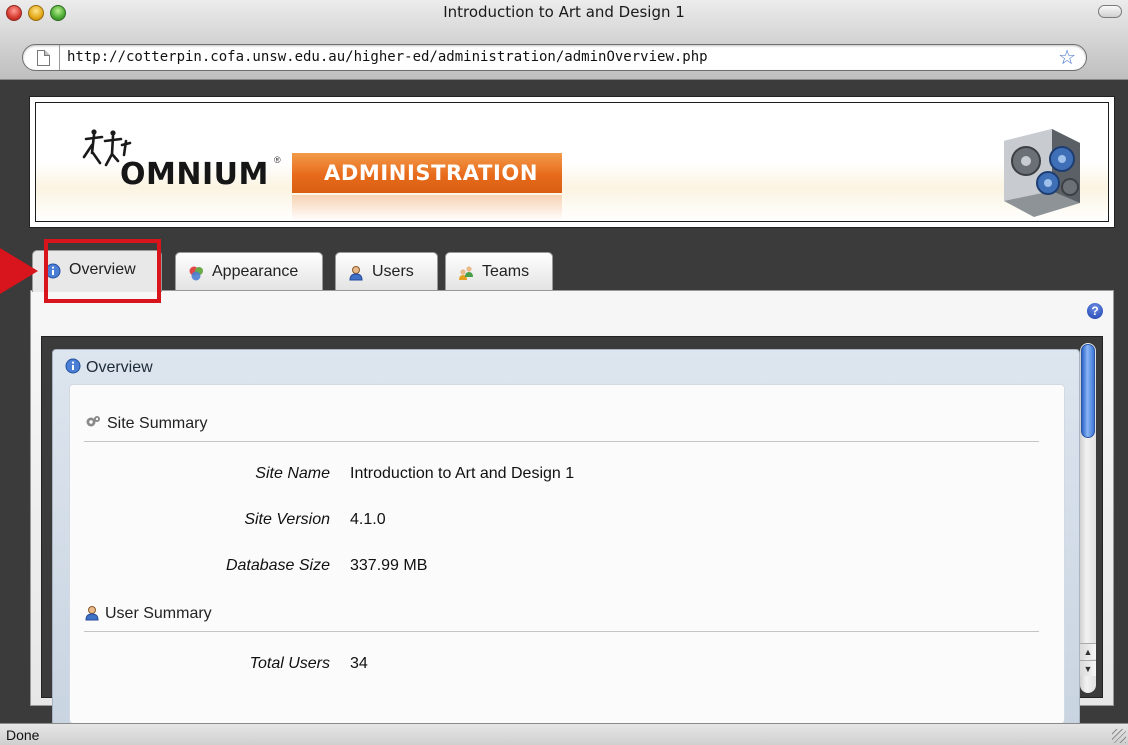  What do you see at coordinates (393, 271) in the screenshot?
I see `tab-users-label: Users` at bounding box center [393, 271].